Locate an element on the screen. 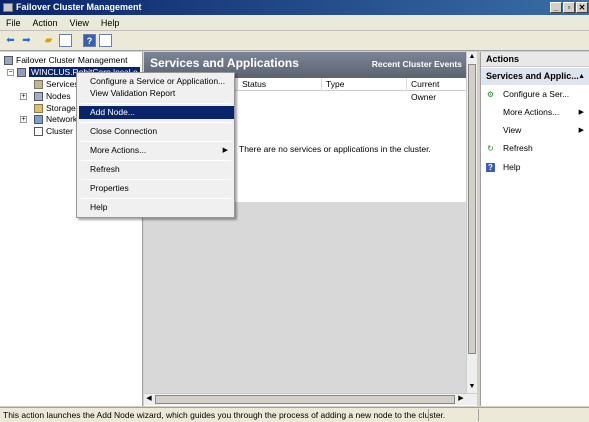 The height and width of the screenshot is (422, 589). tree-item-networks: Network is located at coordinates (55, 119).